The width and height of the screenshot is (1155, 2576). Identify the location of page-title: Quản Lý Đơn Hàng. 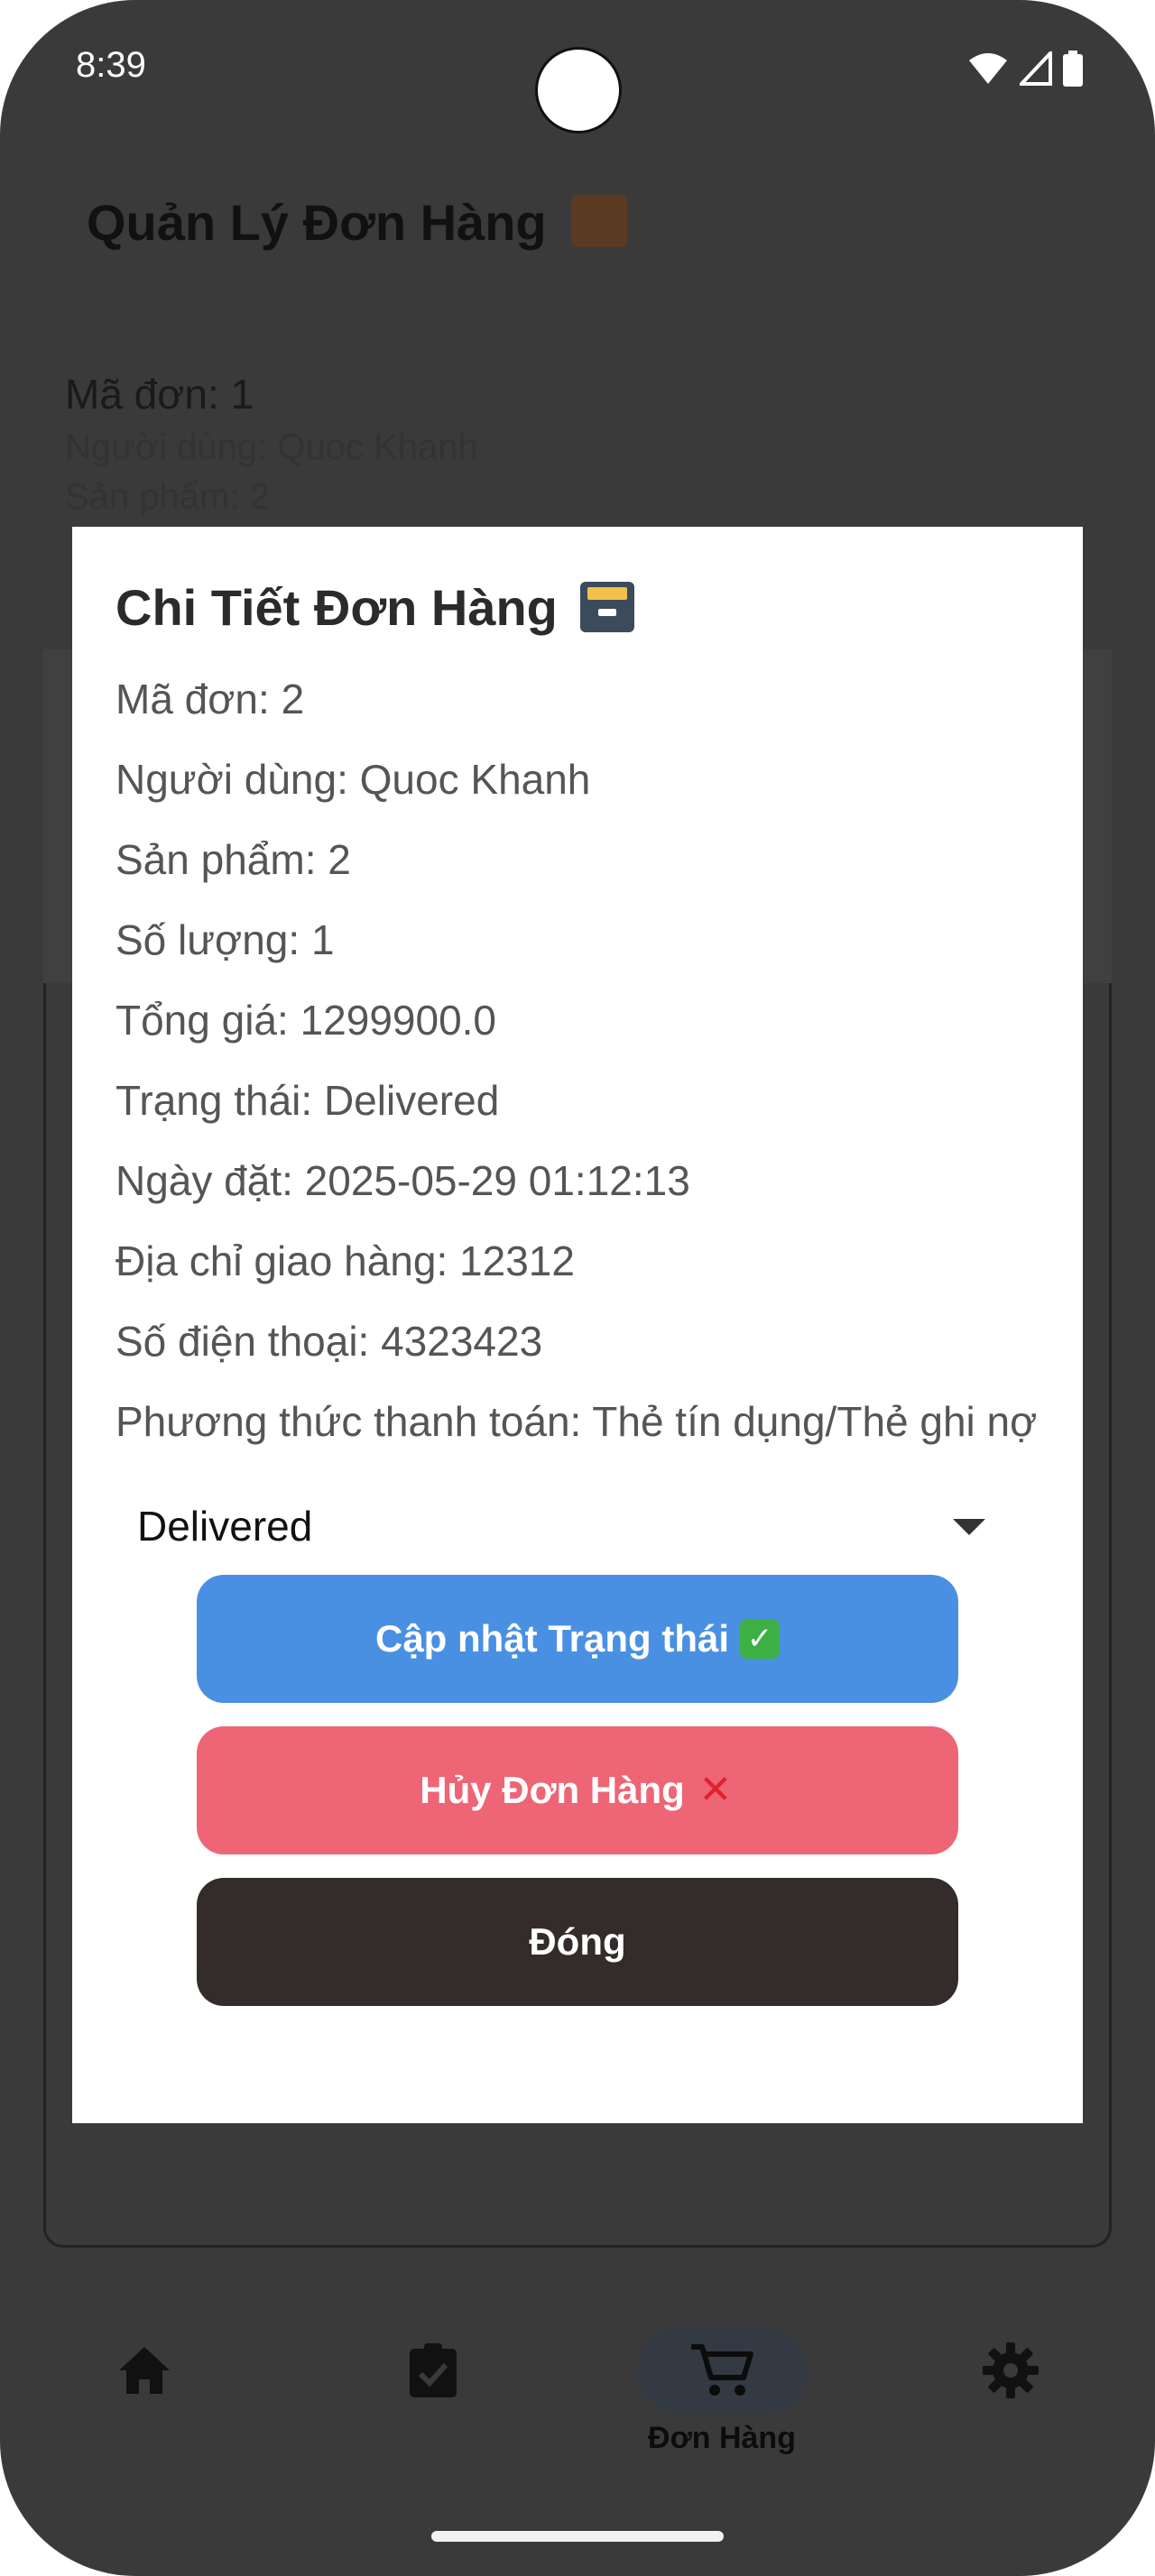
(357, 222).